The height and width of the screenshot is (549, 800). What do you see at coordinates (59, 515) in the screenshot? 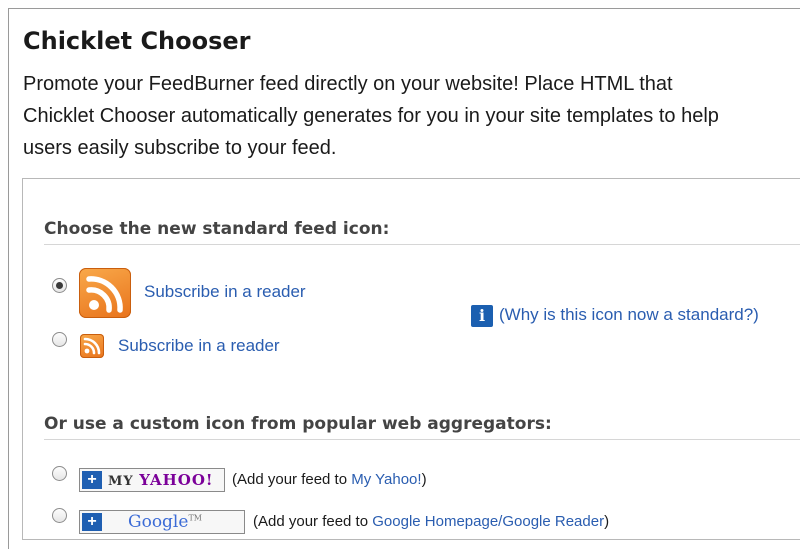
I see `radio-google` at bounding box center [59, 515].